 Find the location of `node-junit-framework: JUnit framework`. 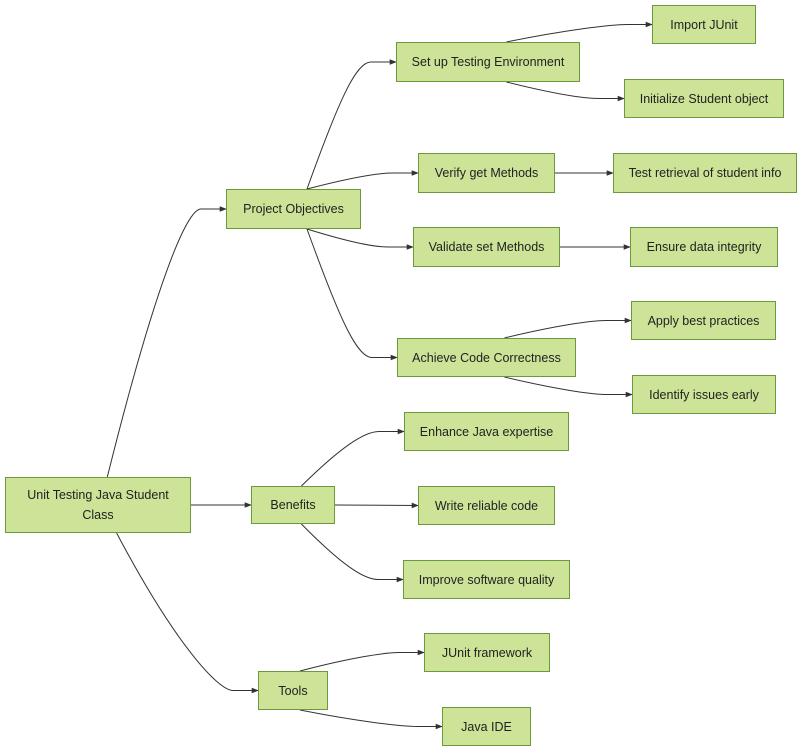

node-junit-framework: JUnit framework is located at coordinates (487, 652).